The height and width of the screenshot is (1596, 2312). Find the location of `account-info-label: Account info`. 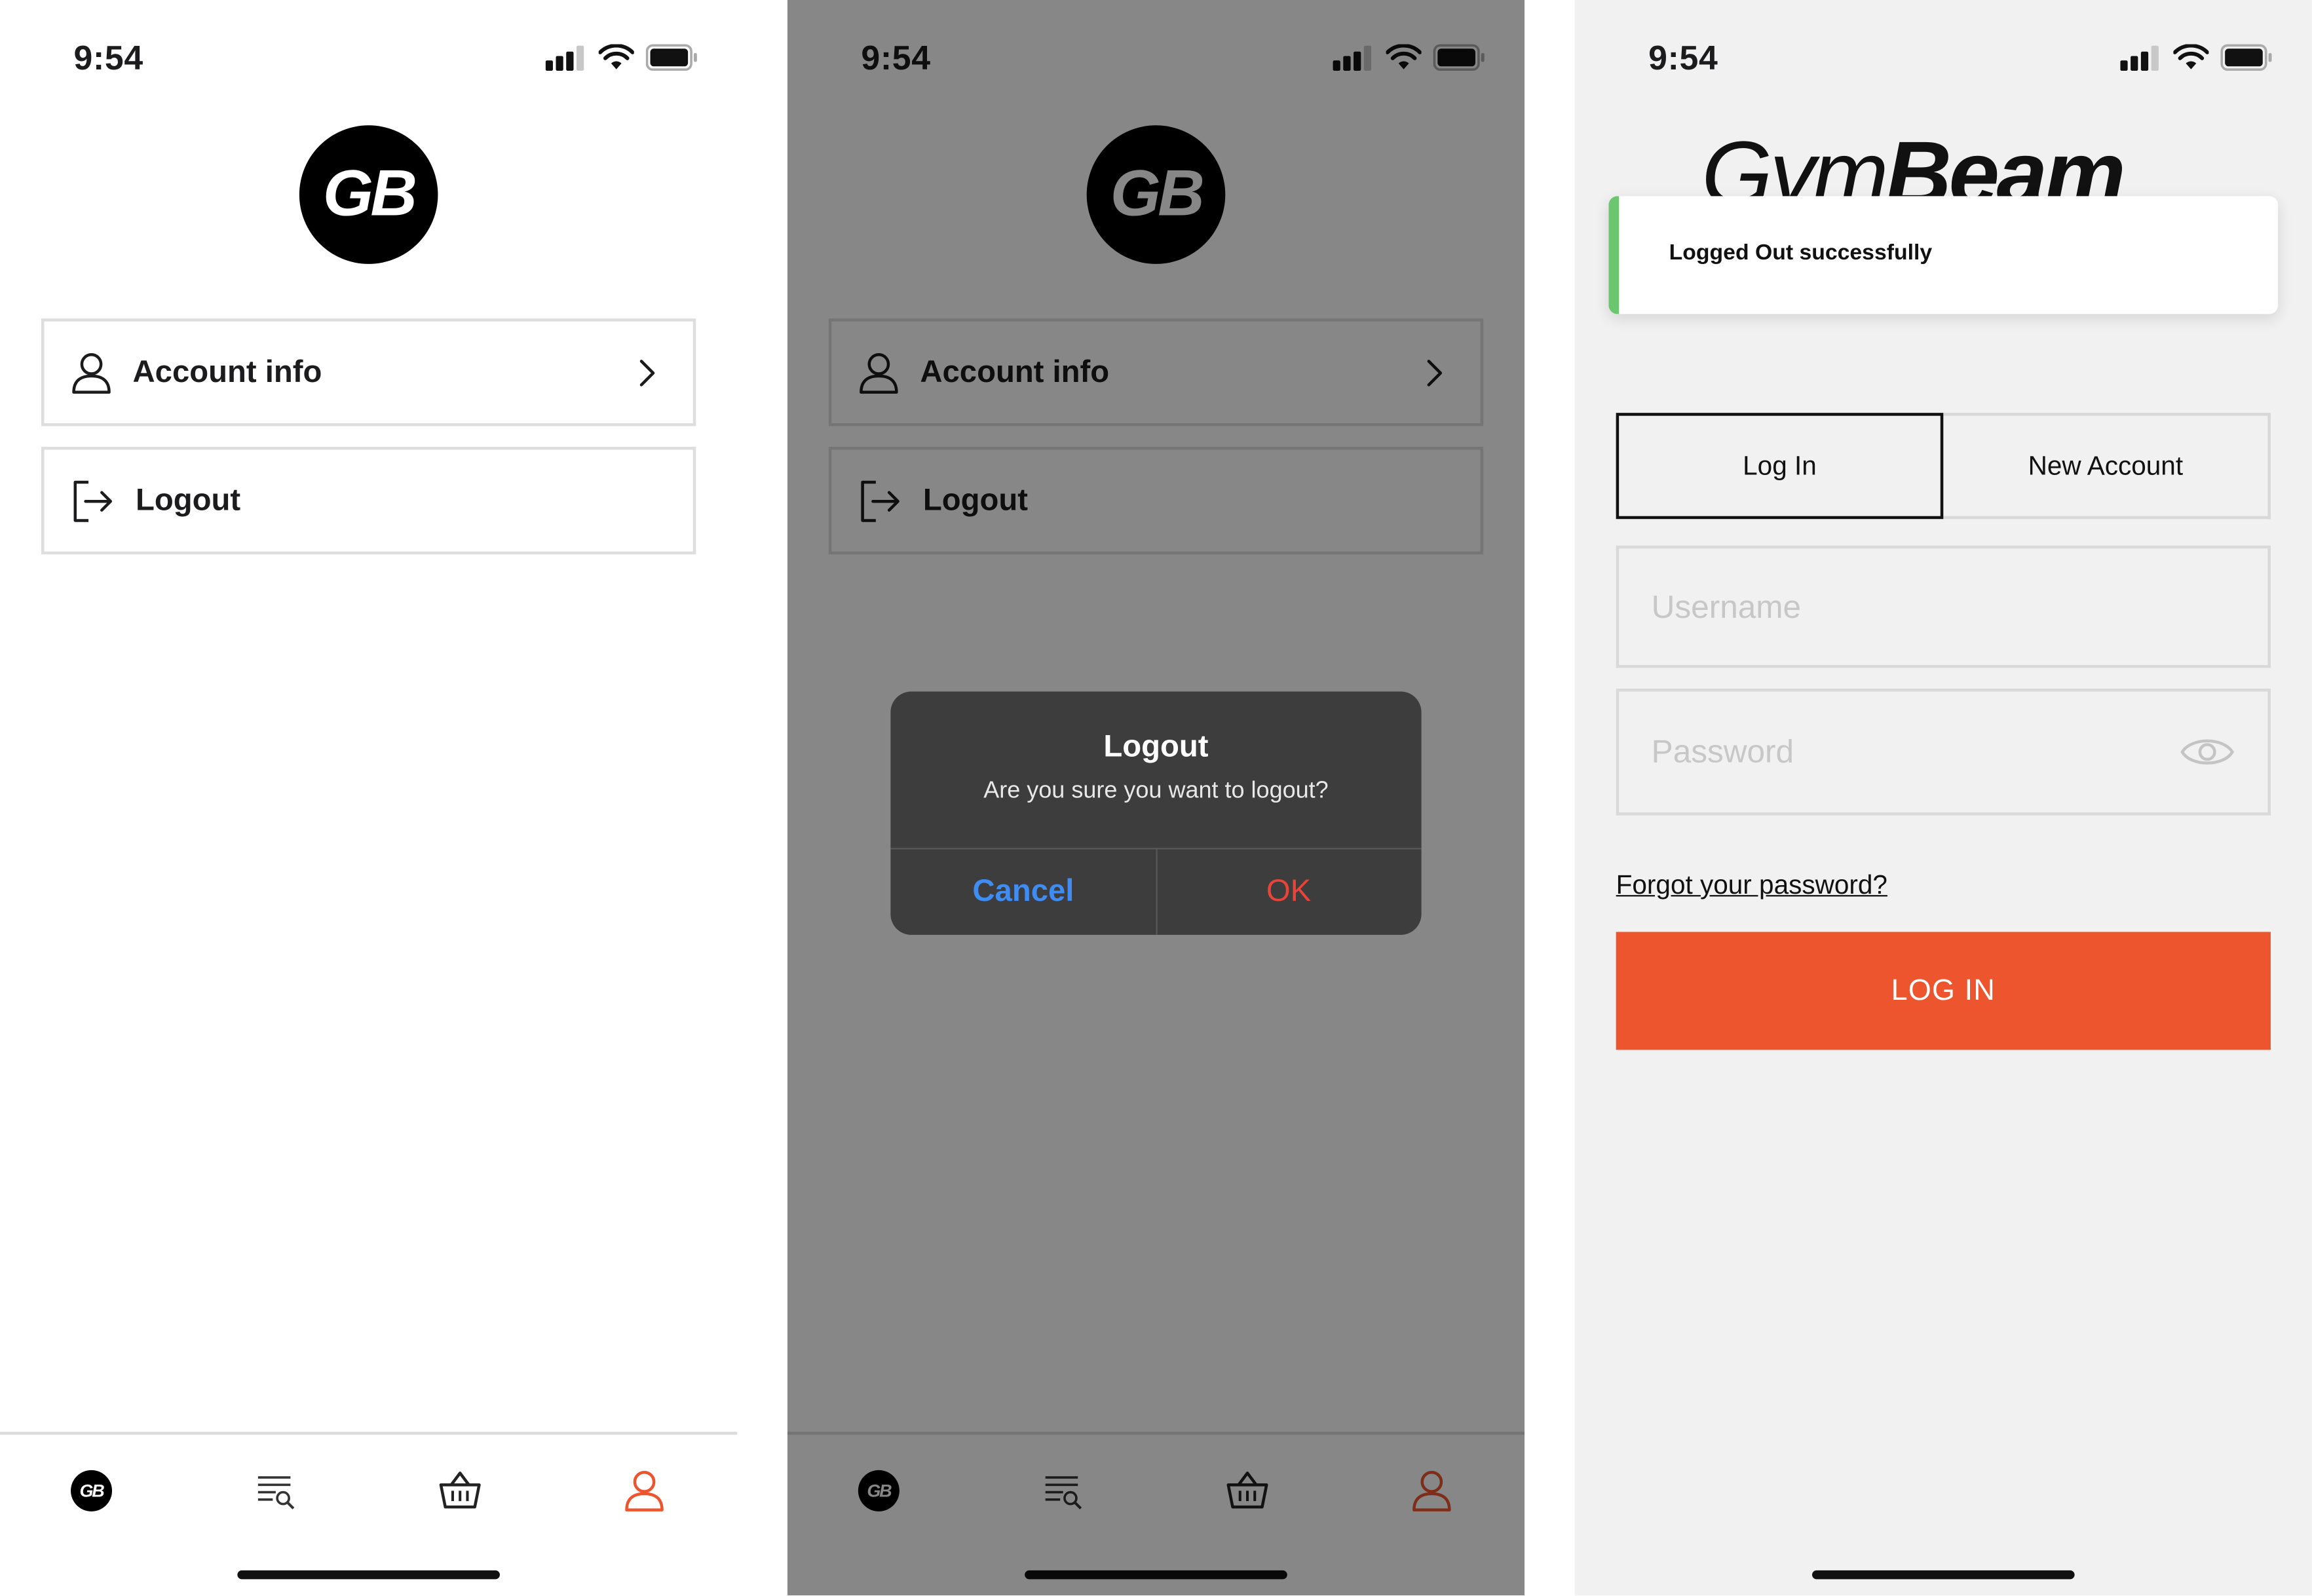

account-info-label: Account info is located at coordinates (227, 372).